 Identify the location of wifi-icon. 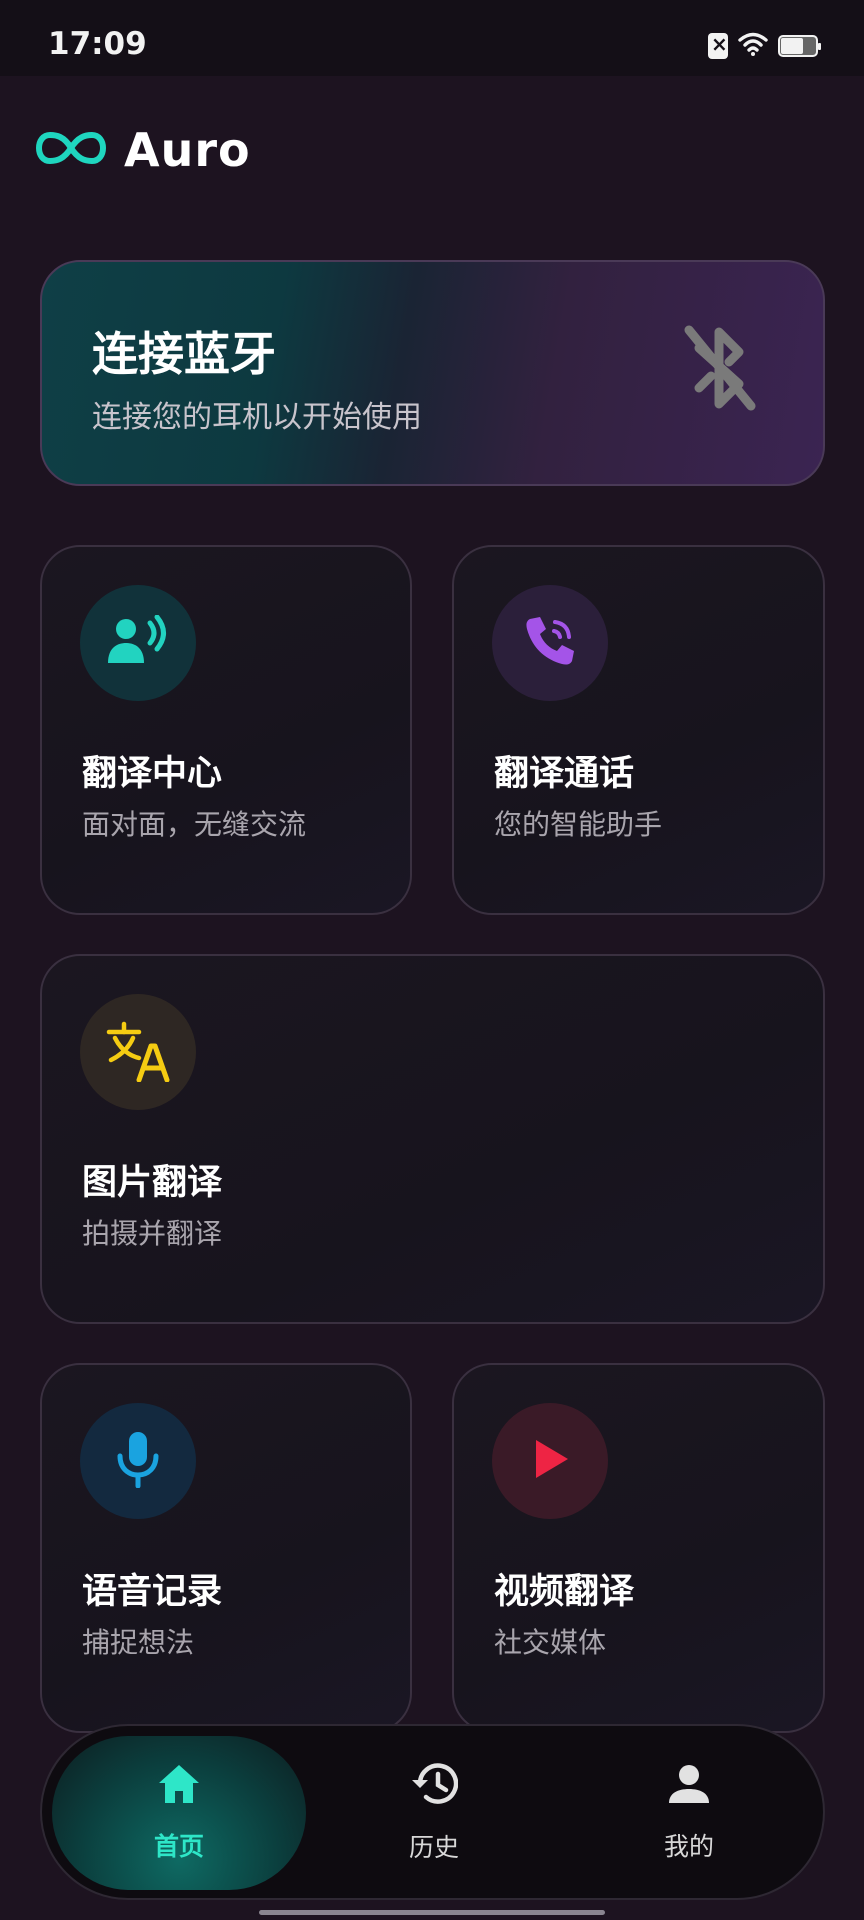
(753, 46).